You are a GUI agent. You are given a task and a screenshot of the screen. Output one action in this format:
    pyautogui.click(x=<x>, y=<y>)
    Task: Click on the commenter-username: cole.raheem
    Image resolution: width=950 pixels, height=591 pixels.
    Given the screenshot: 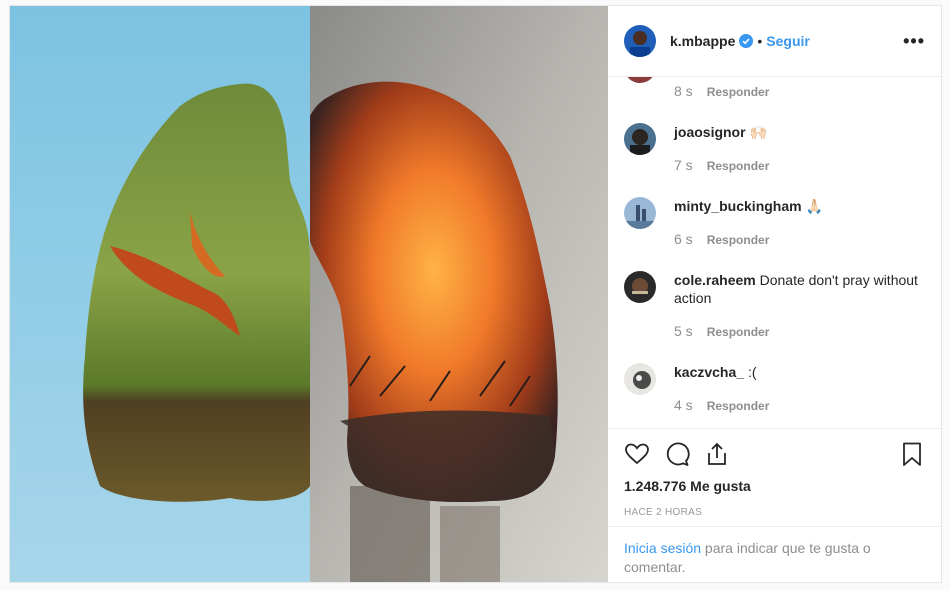 What is the action you would take?
    pyautogui.click(x=715, y=280)
    